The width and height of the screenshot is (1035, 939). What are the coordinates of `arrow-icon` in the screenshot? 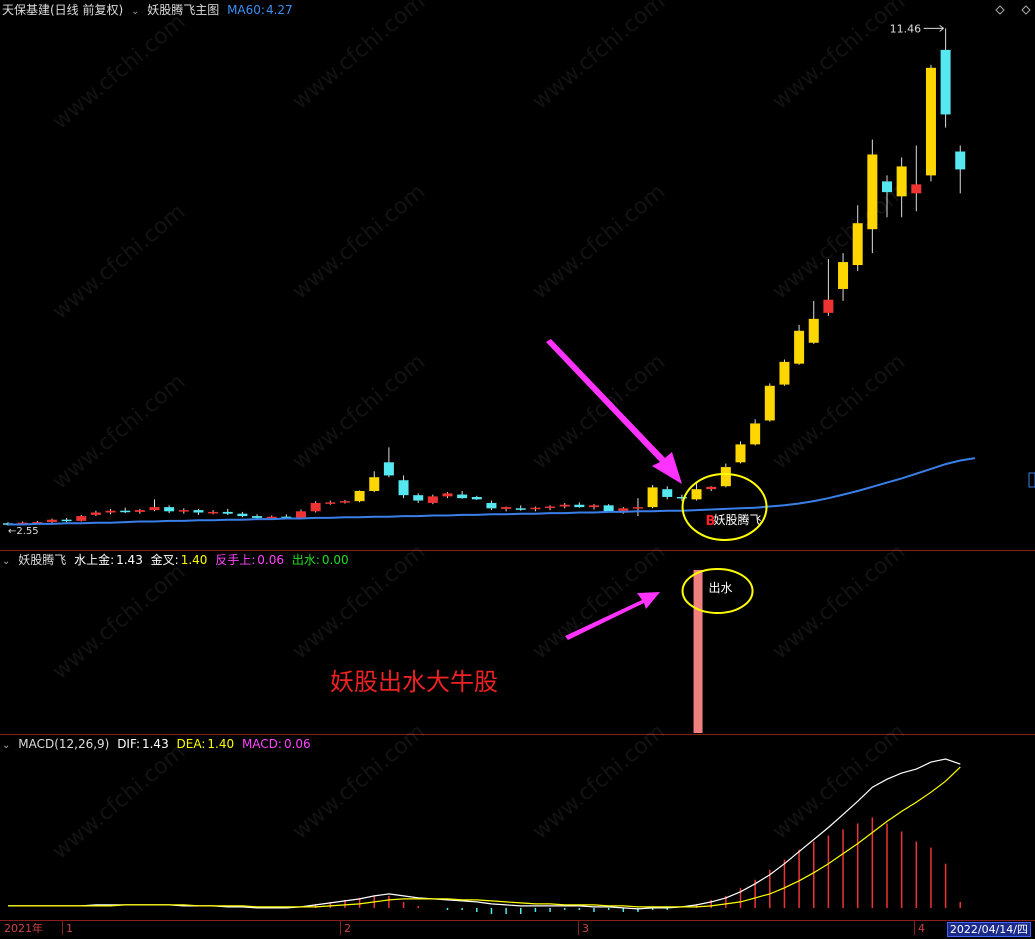 It's located at (614, 411).